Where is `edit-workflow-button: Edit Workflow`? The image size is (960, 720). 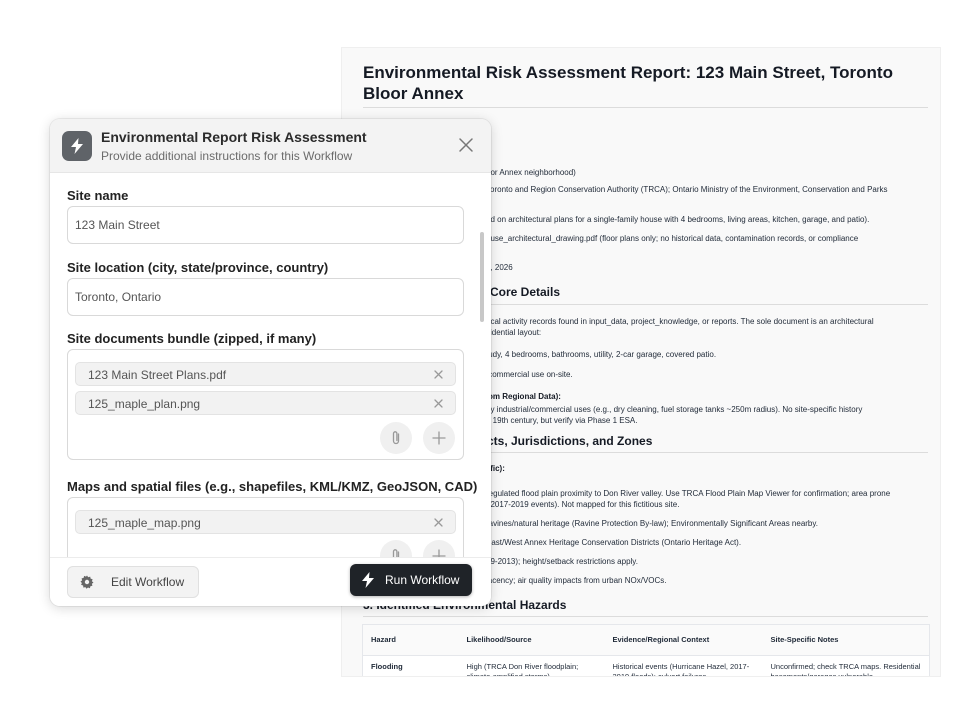
edit-workflow-button: Edit Workflow is located at coordinates (133, 582).